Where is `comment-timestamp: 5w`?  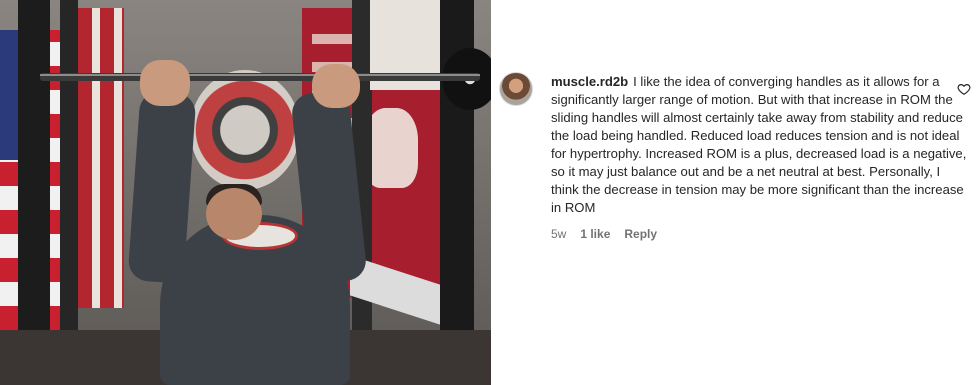
comment-timestamp: 5w is located at coordinates (558, 234).